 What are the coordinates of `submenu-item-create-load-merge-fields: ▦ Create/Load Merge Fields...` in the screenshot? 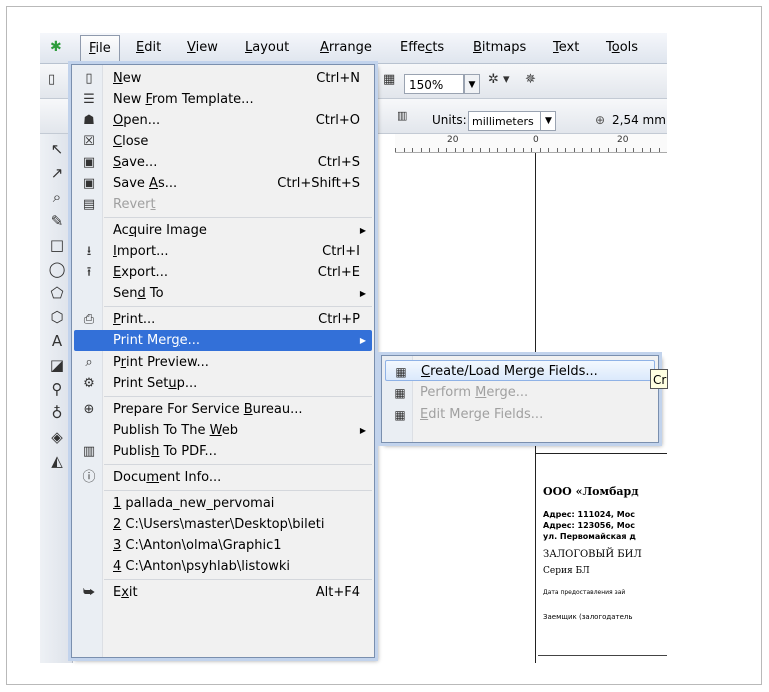 It's located at (520, 370).